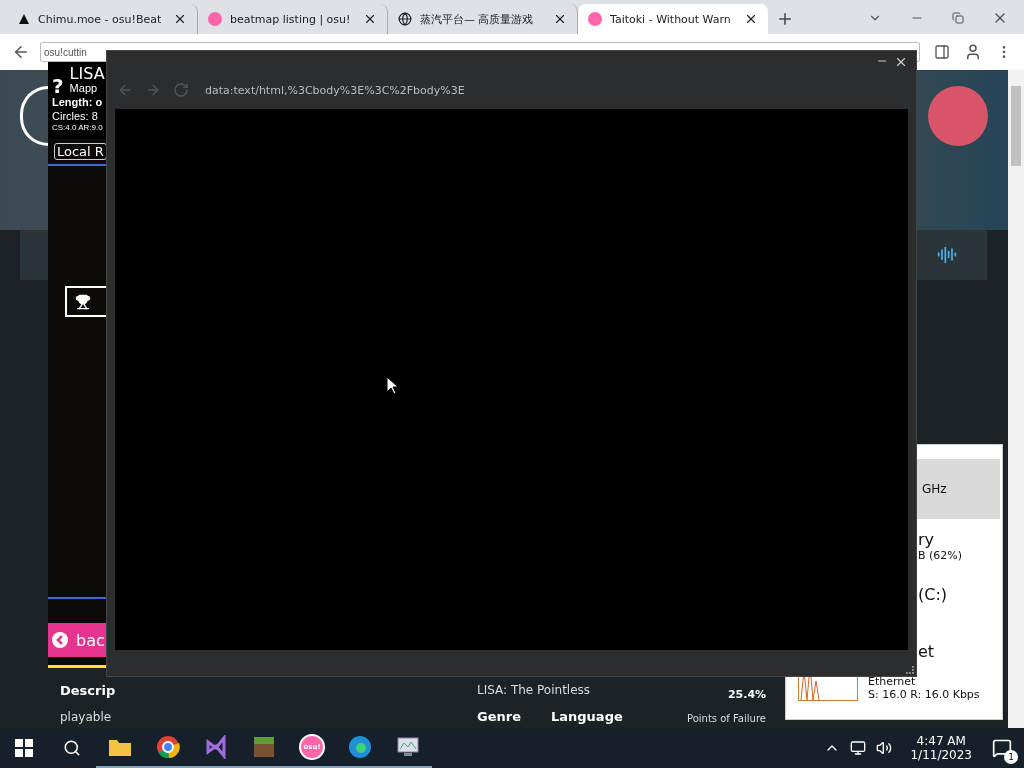 The width and height of the screenshot is (1024, 768). I want to click on chrome-icon, so click(168, 747).